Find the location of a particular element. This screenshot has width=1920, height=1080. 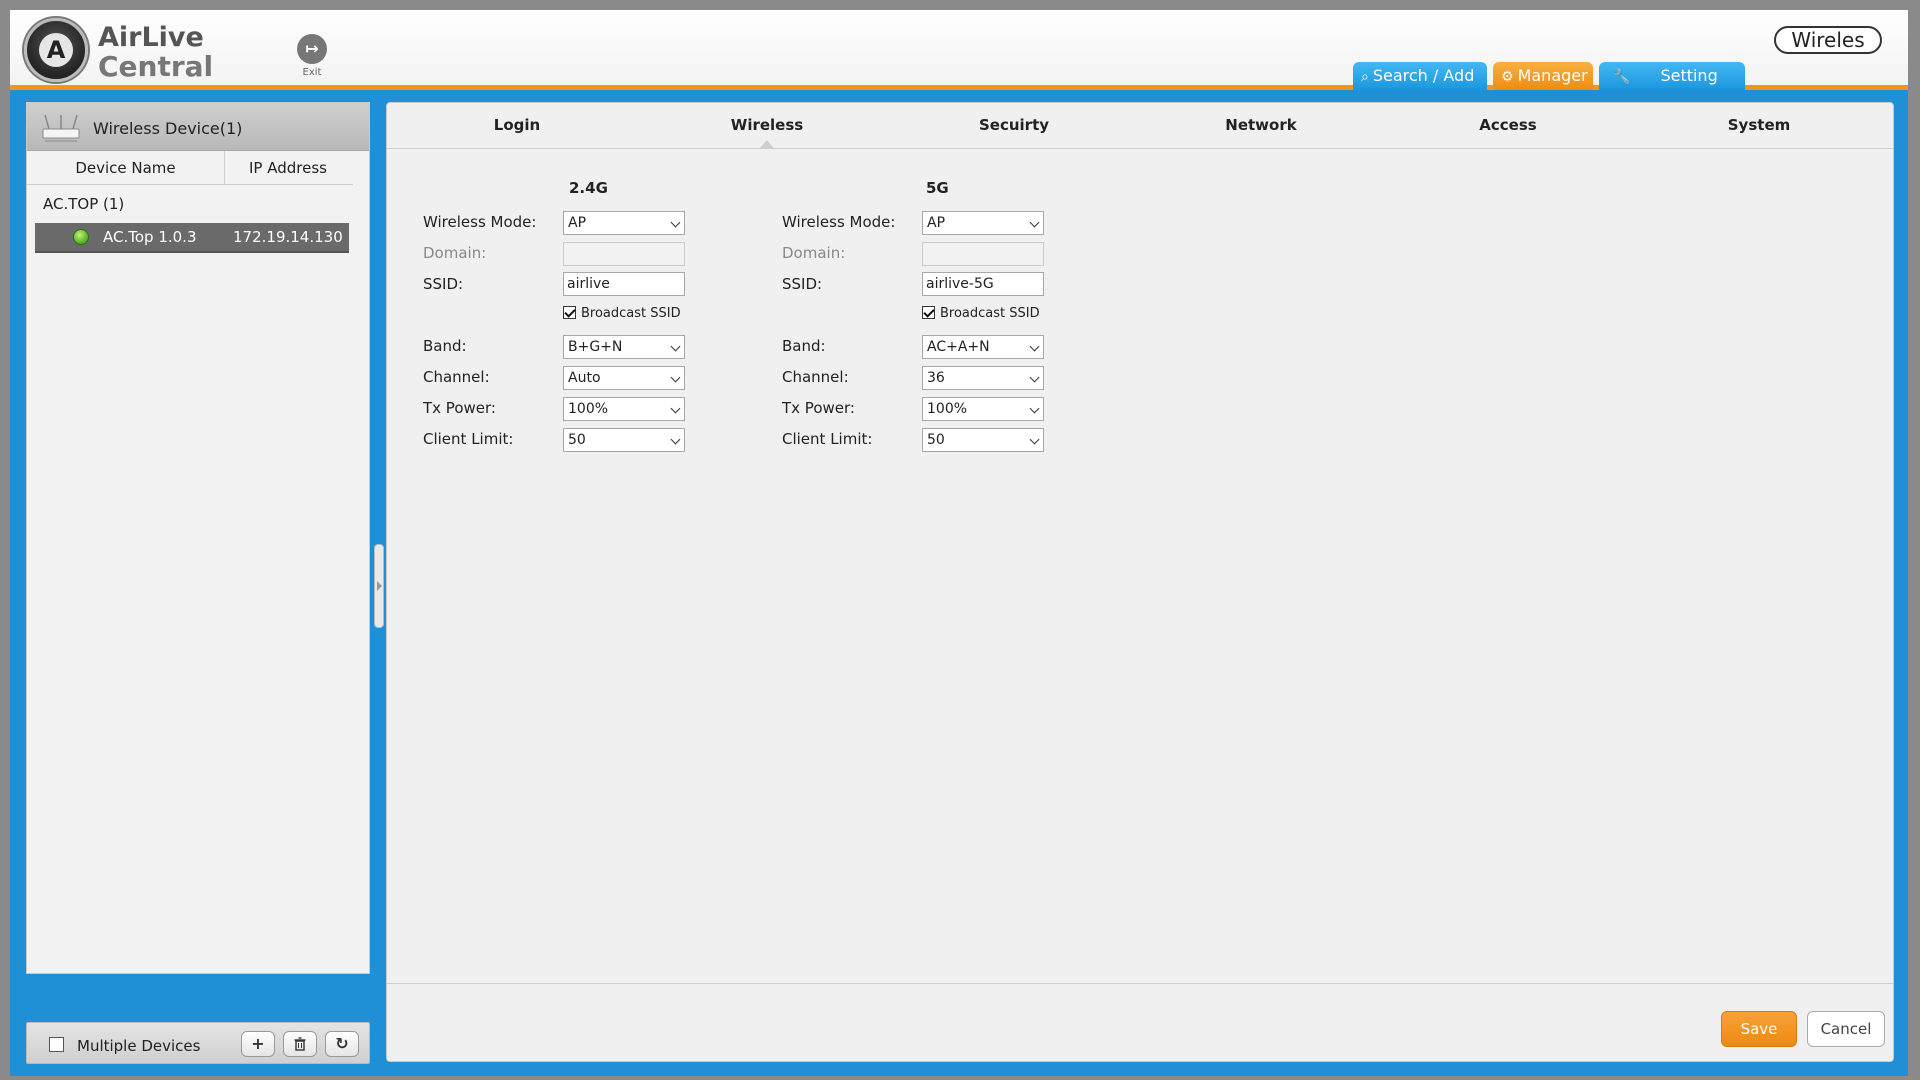

band-24g-select: B+G+N is located at coordinates (624, 347).